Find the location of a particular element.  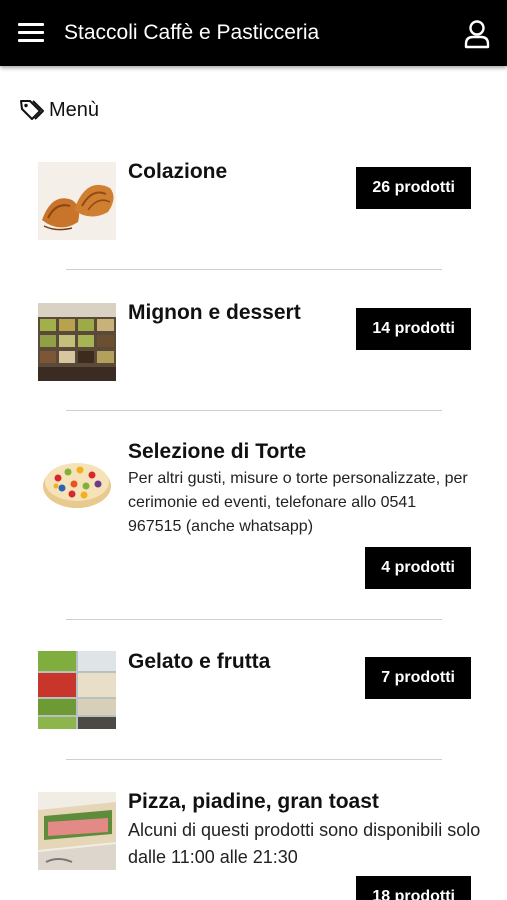

tag-icon is located at coordinates (32, 110).